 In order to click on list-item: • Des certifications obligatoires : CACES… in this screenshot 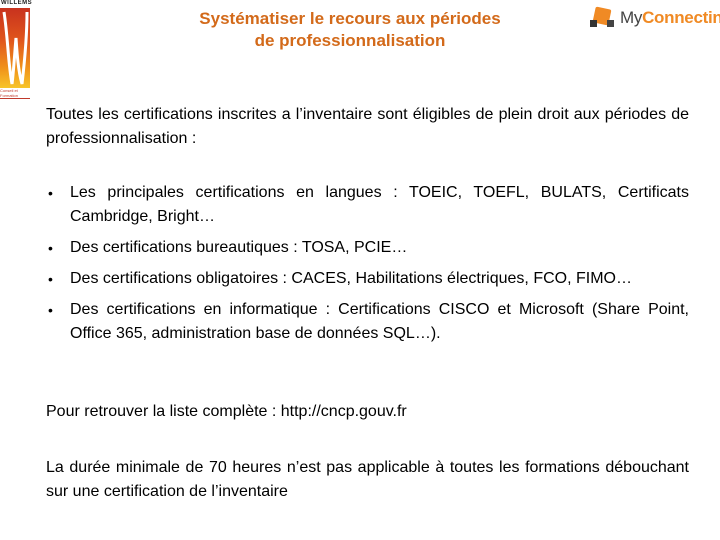, I will do `click(367, 279)`.